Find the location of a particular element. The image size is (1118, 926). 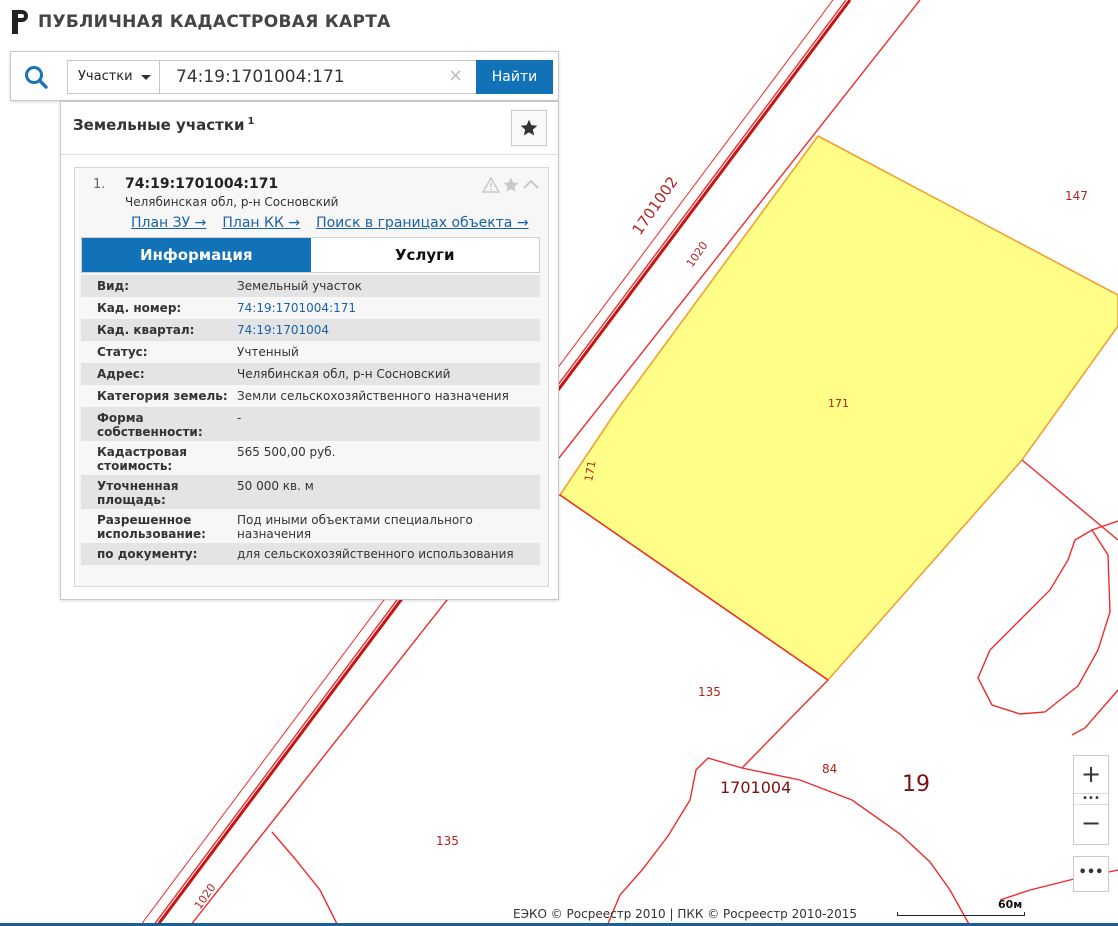

search-type-select: Участки is located at coordinates (113, 77).